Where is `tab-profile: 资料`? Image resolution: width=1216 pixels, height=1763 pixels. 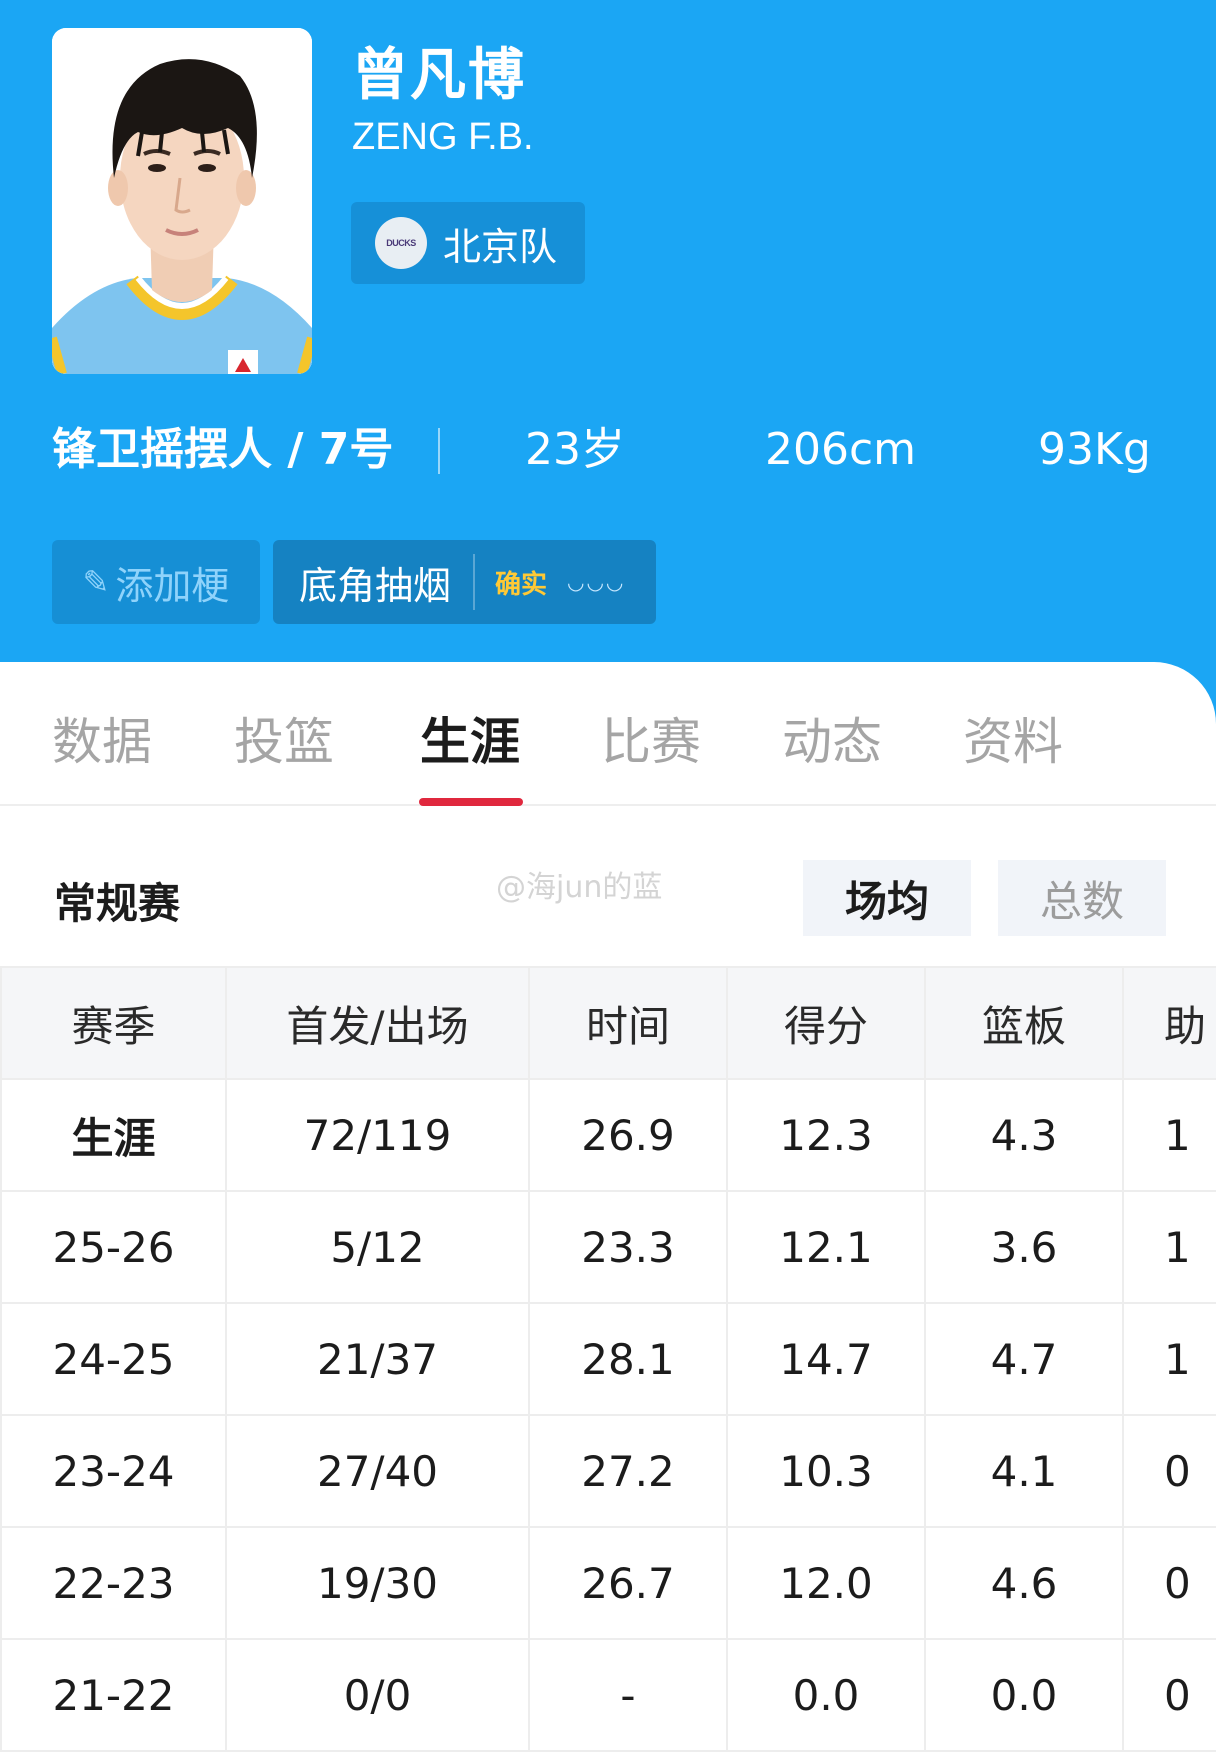 tab-profile: 资料 is located at coordinates (1013, 738).